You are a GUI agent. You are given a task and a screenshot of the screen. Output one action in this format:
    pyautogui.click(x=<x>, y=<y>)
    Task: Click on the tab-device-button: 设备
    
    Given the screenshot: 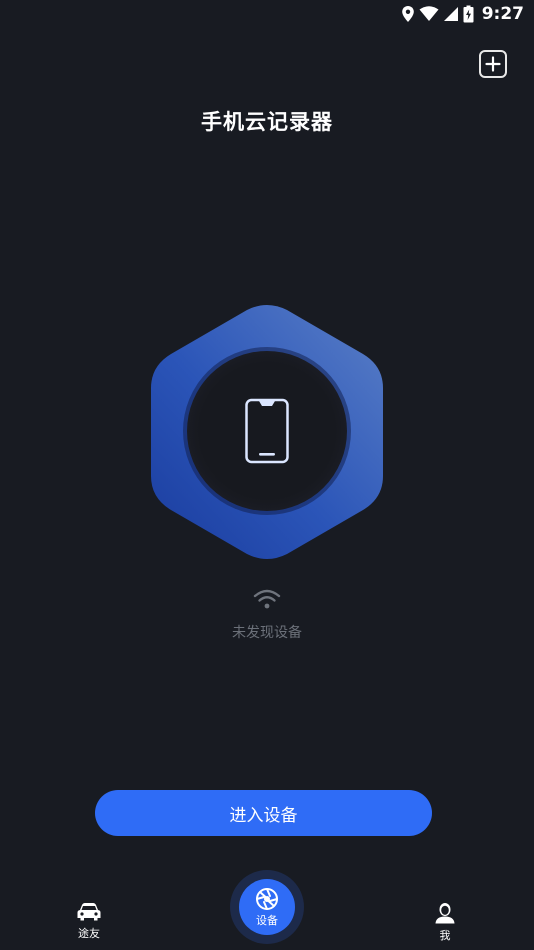 What is the action you would take?
    pyautogui.click(x=267, y=907)
    